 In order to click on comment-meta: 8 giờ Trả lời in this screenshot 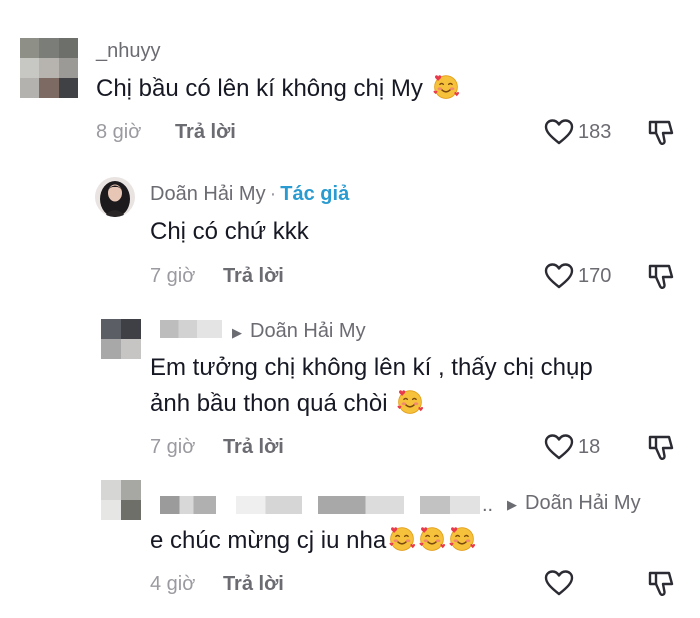, I will do `click(166, 132)`.